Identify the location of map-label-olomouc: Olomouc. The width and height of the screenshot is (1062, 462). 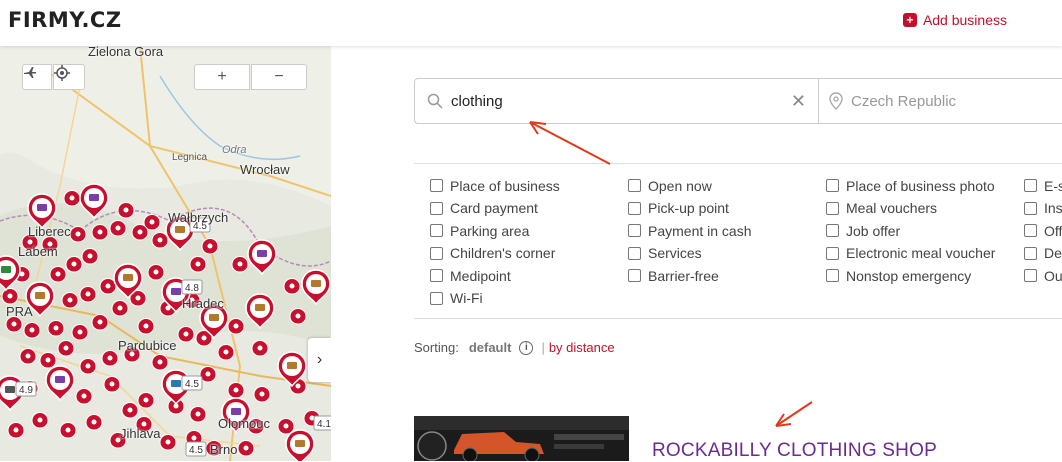
(244, 423).